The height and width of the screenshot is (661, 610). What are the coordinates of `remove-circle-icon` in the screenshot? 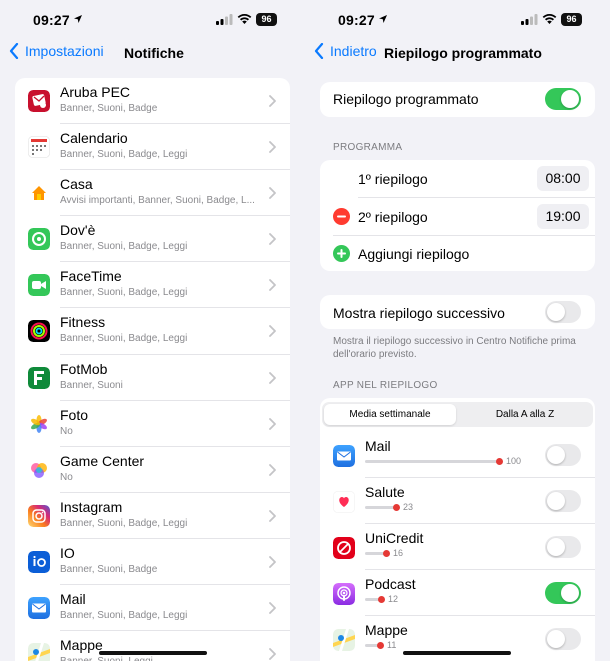 It's located at (341, 216).